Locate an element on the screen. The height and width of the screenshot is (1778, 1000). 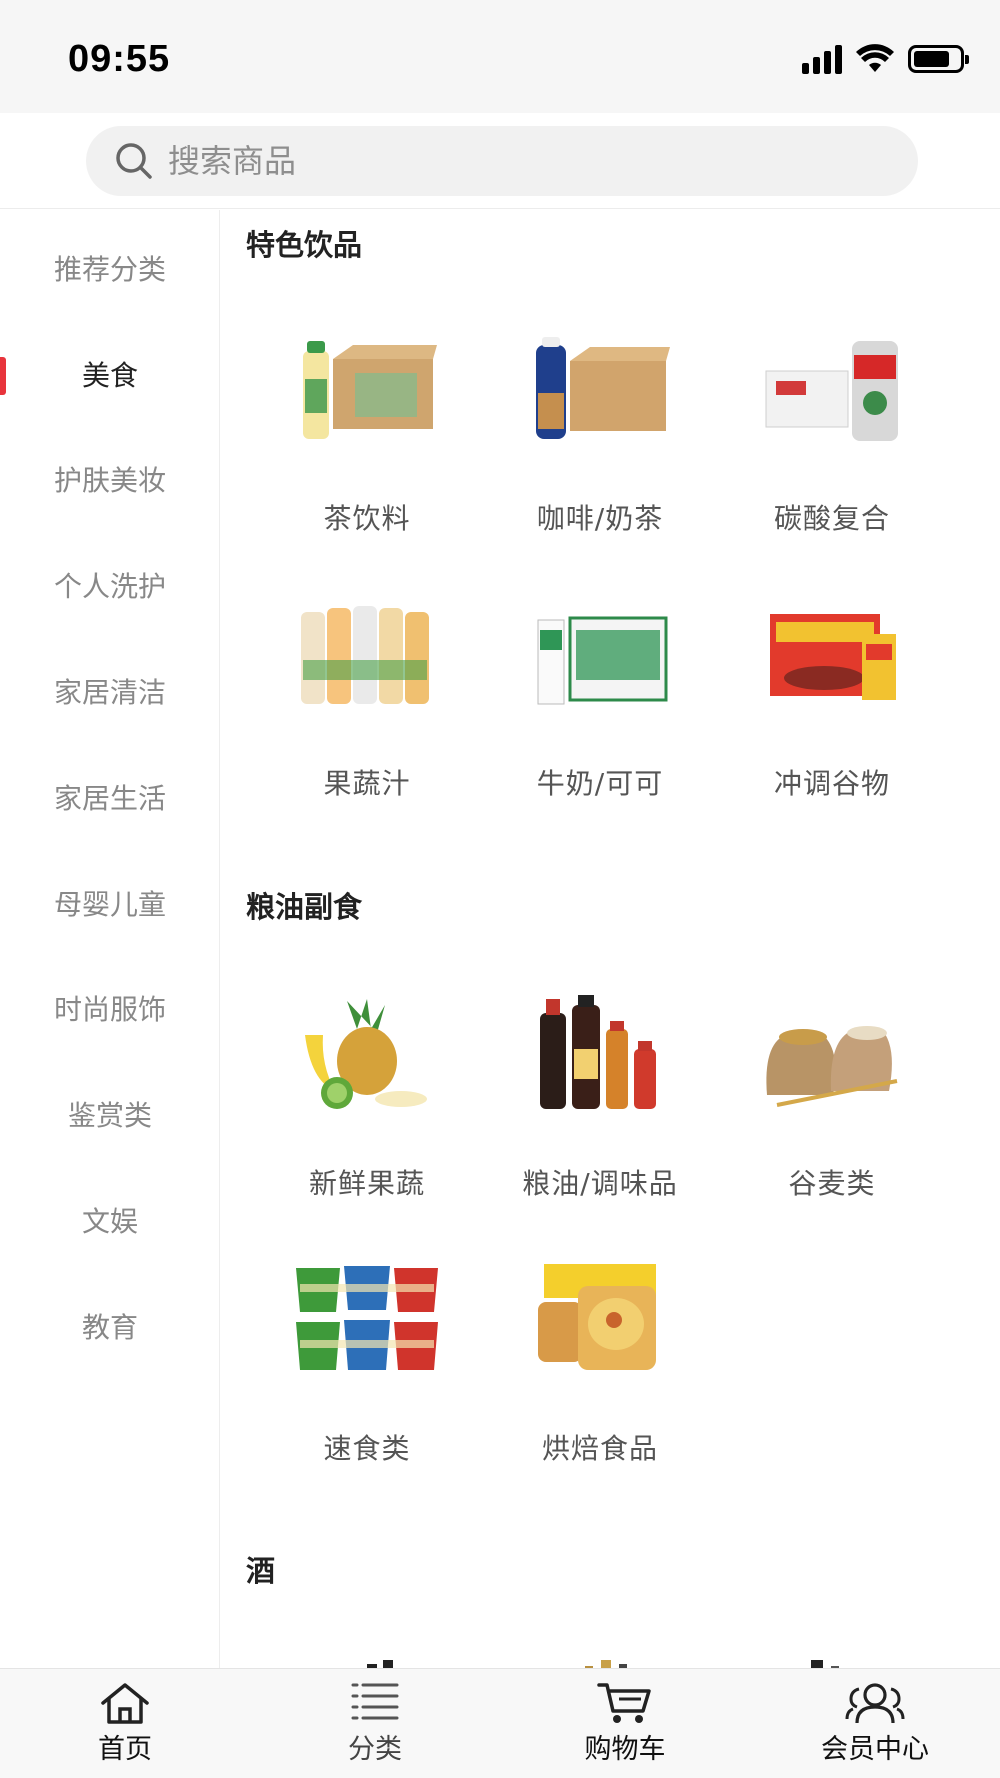
product-label: 茶饮料 is located at coordinates (367, 518).